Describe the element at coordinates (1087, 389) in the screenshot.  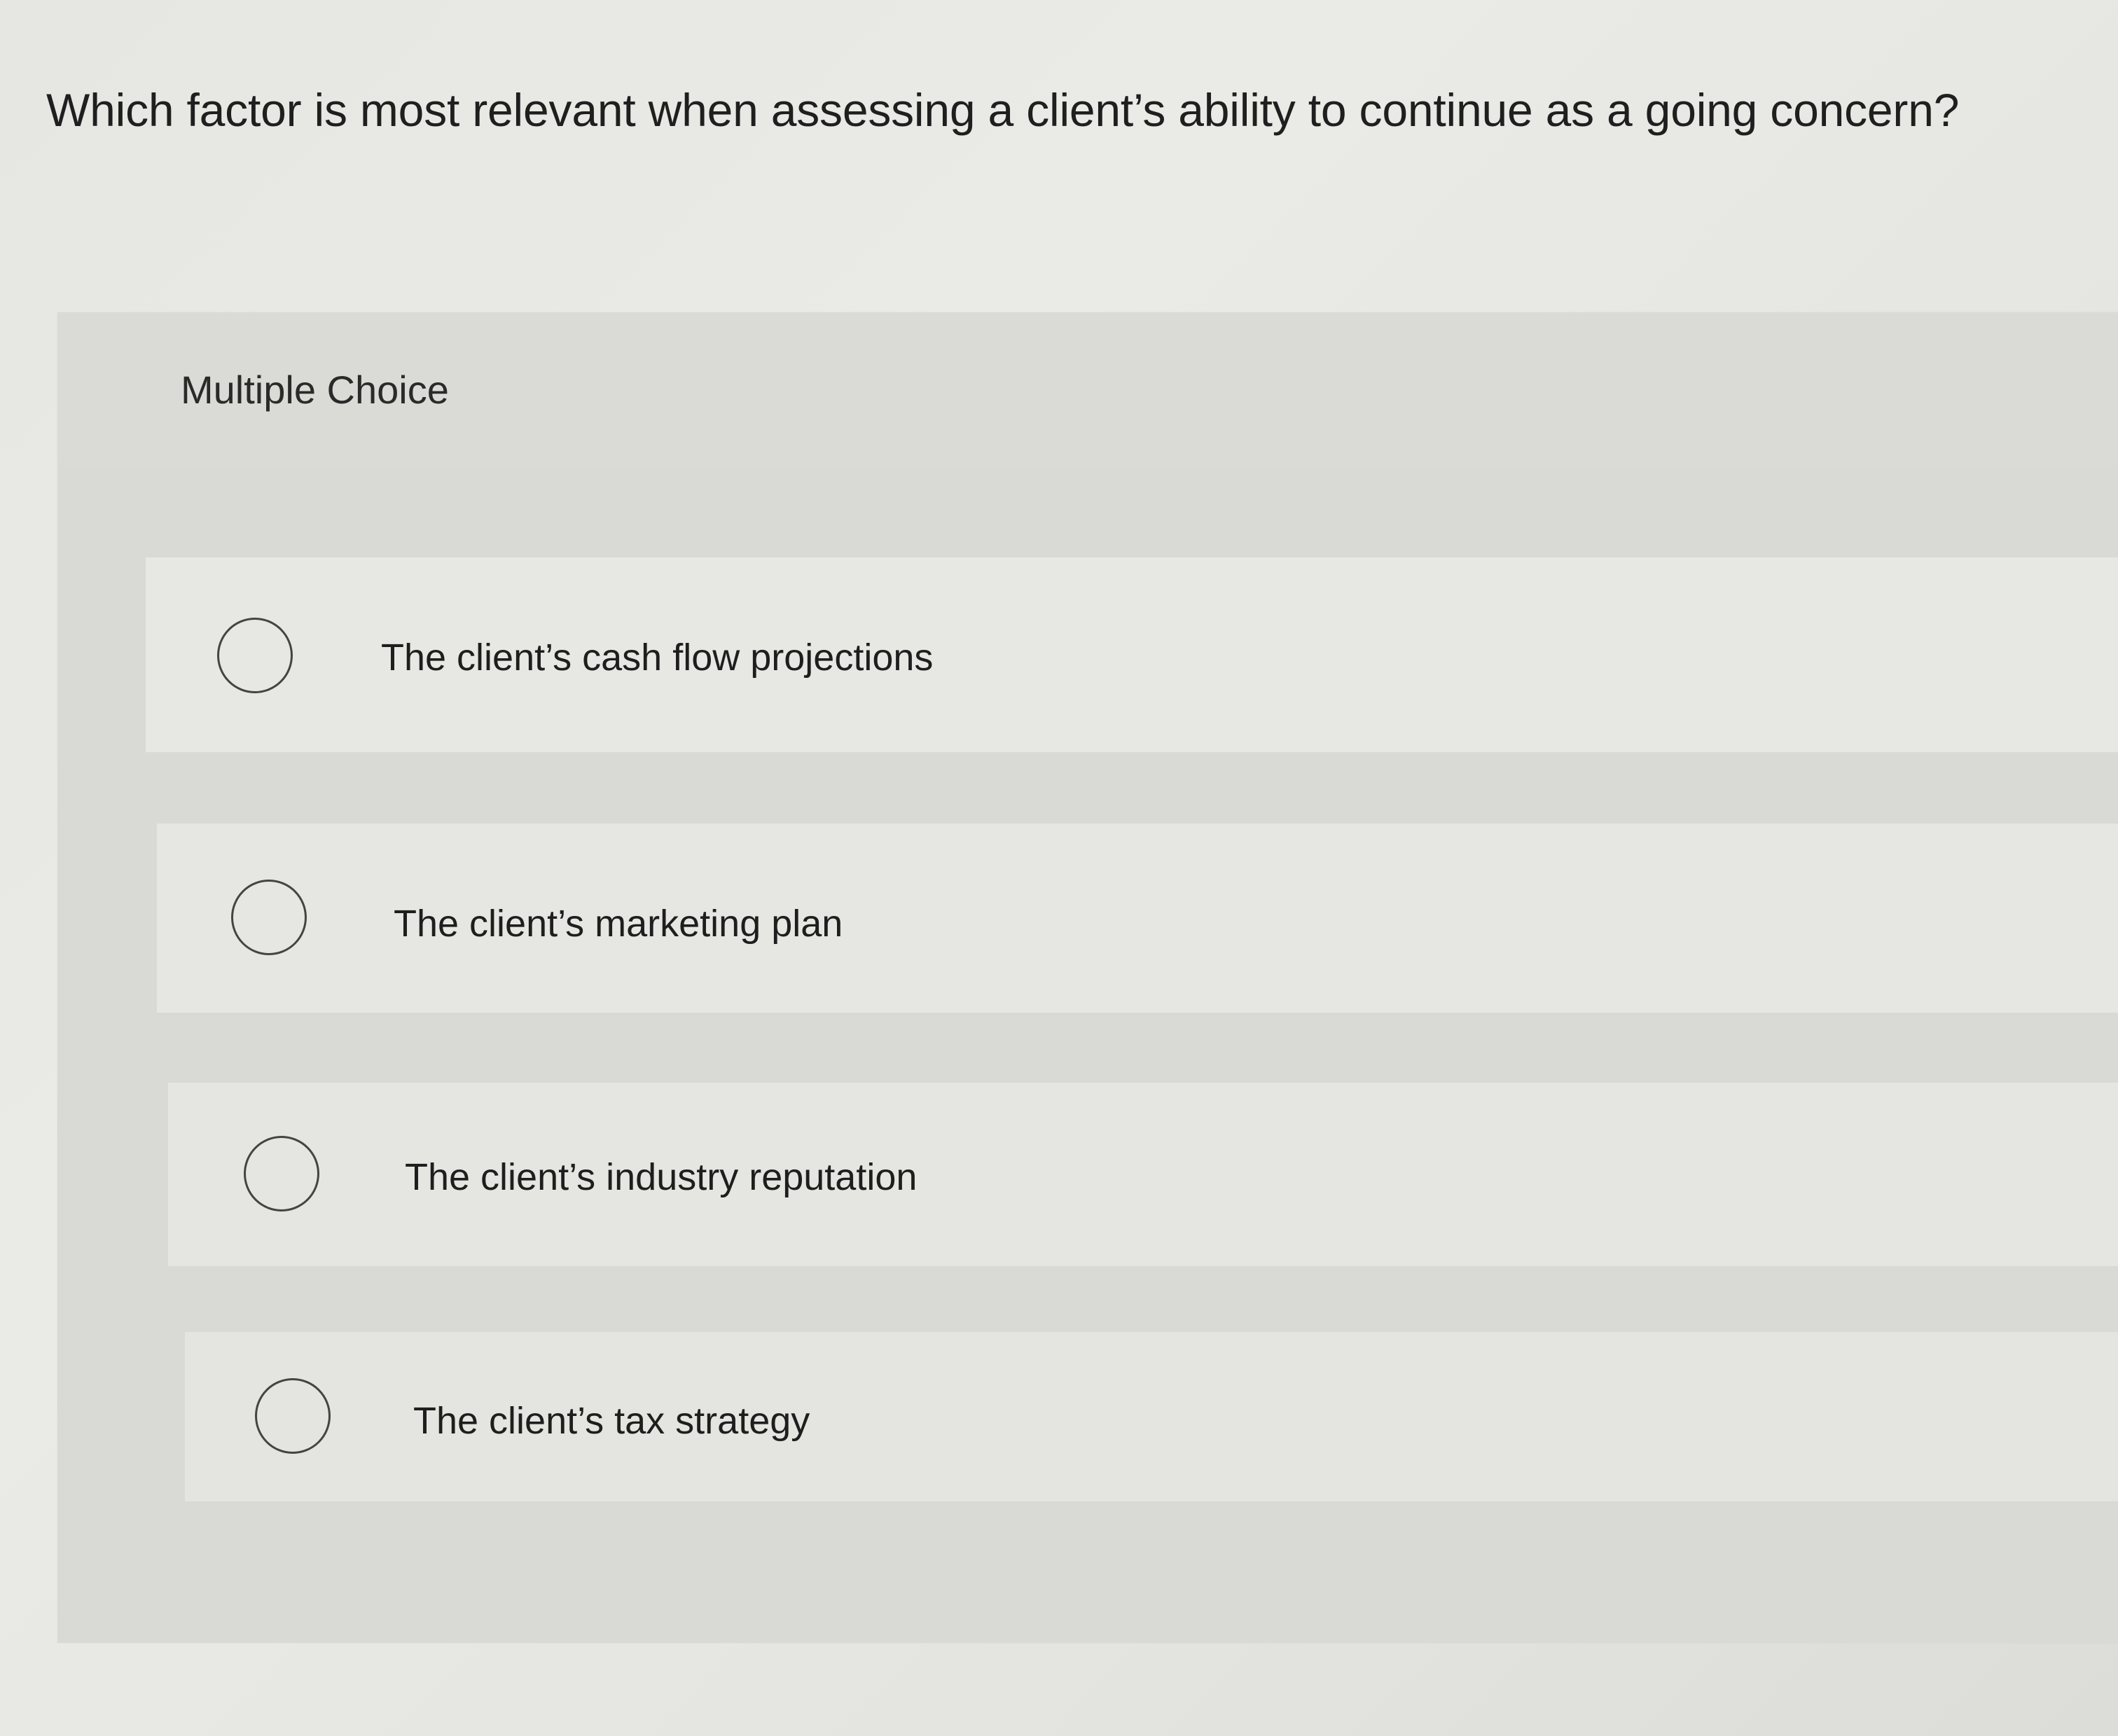
I see `multiple-choice-header: Multiple Choice` at that location.